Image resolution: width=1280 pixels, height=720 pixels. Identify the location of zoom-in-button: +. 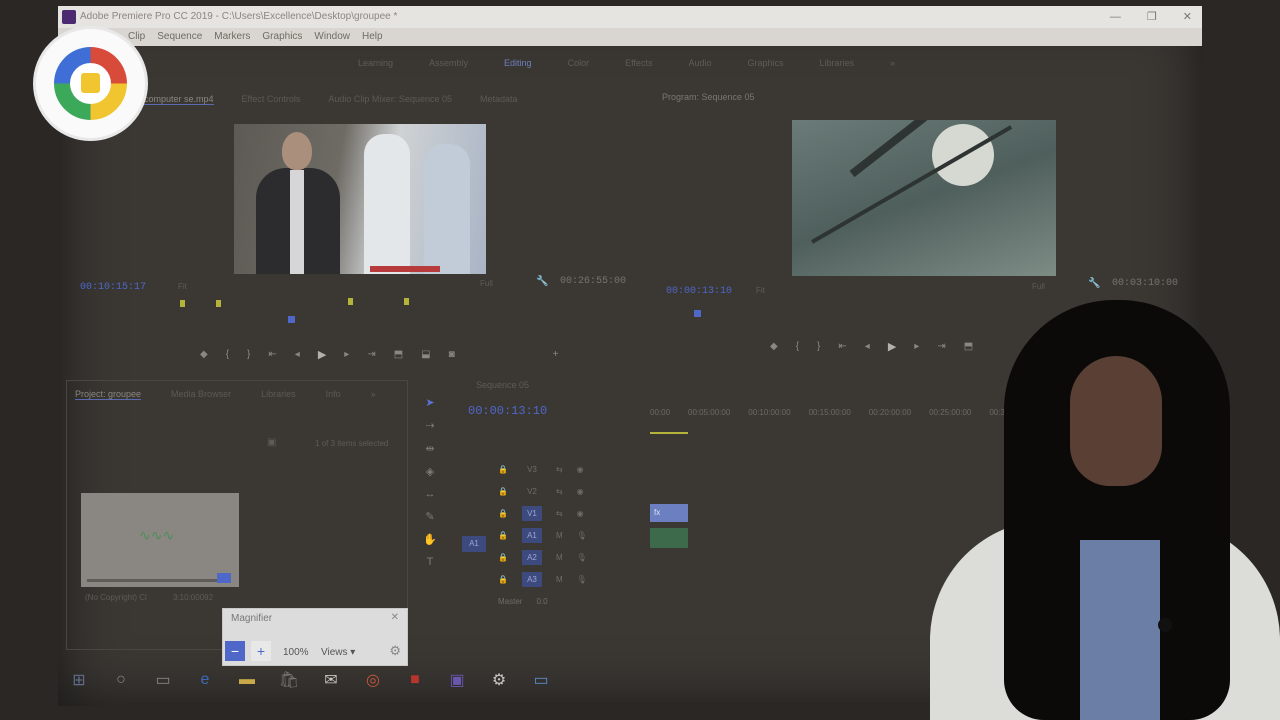
(261, 651).